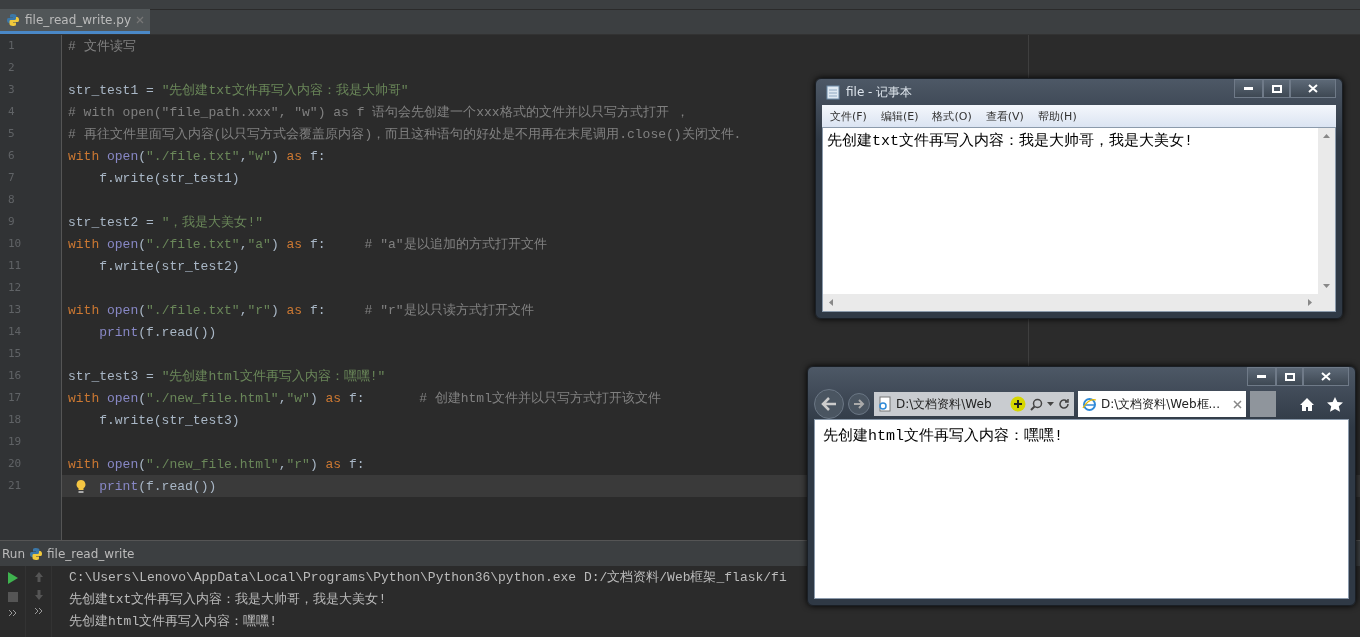  I want to click on notepad-icon, so click(833, 92).